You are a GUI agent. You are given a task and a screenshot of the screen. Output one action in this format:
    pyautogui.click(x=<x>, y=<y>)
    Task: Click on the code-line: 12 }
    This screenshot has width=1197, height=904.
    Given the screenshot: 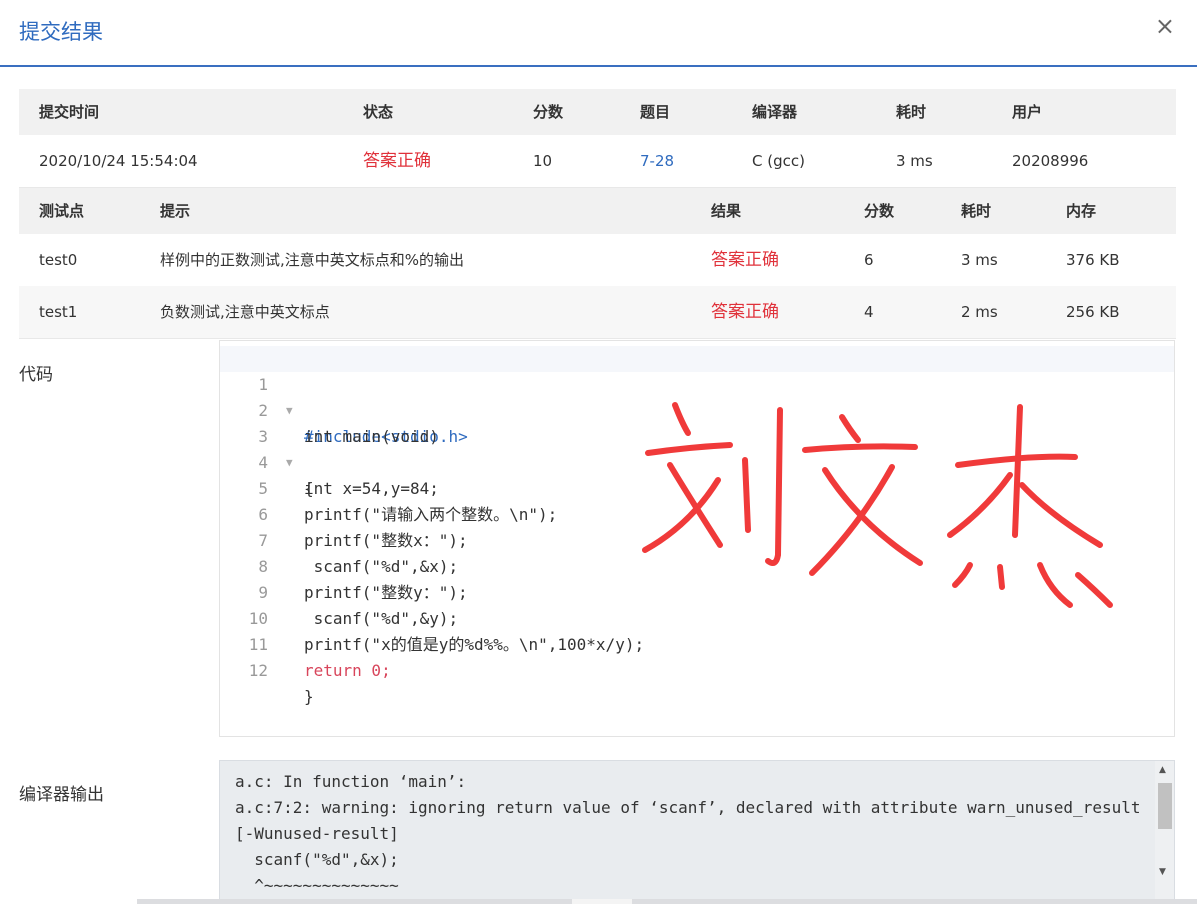 What is the action you would take?
    pyautogui.click(x=697, y=669)
    